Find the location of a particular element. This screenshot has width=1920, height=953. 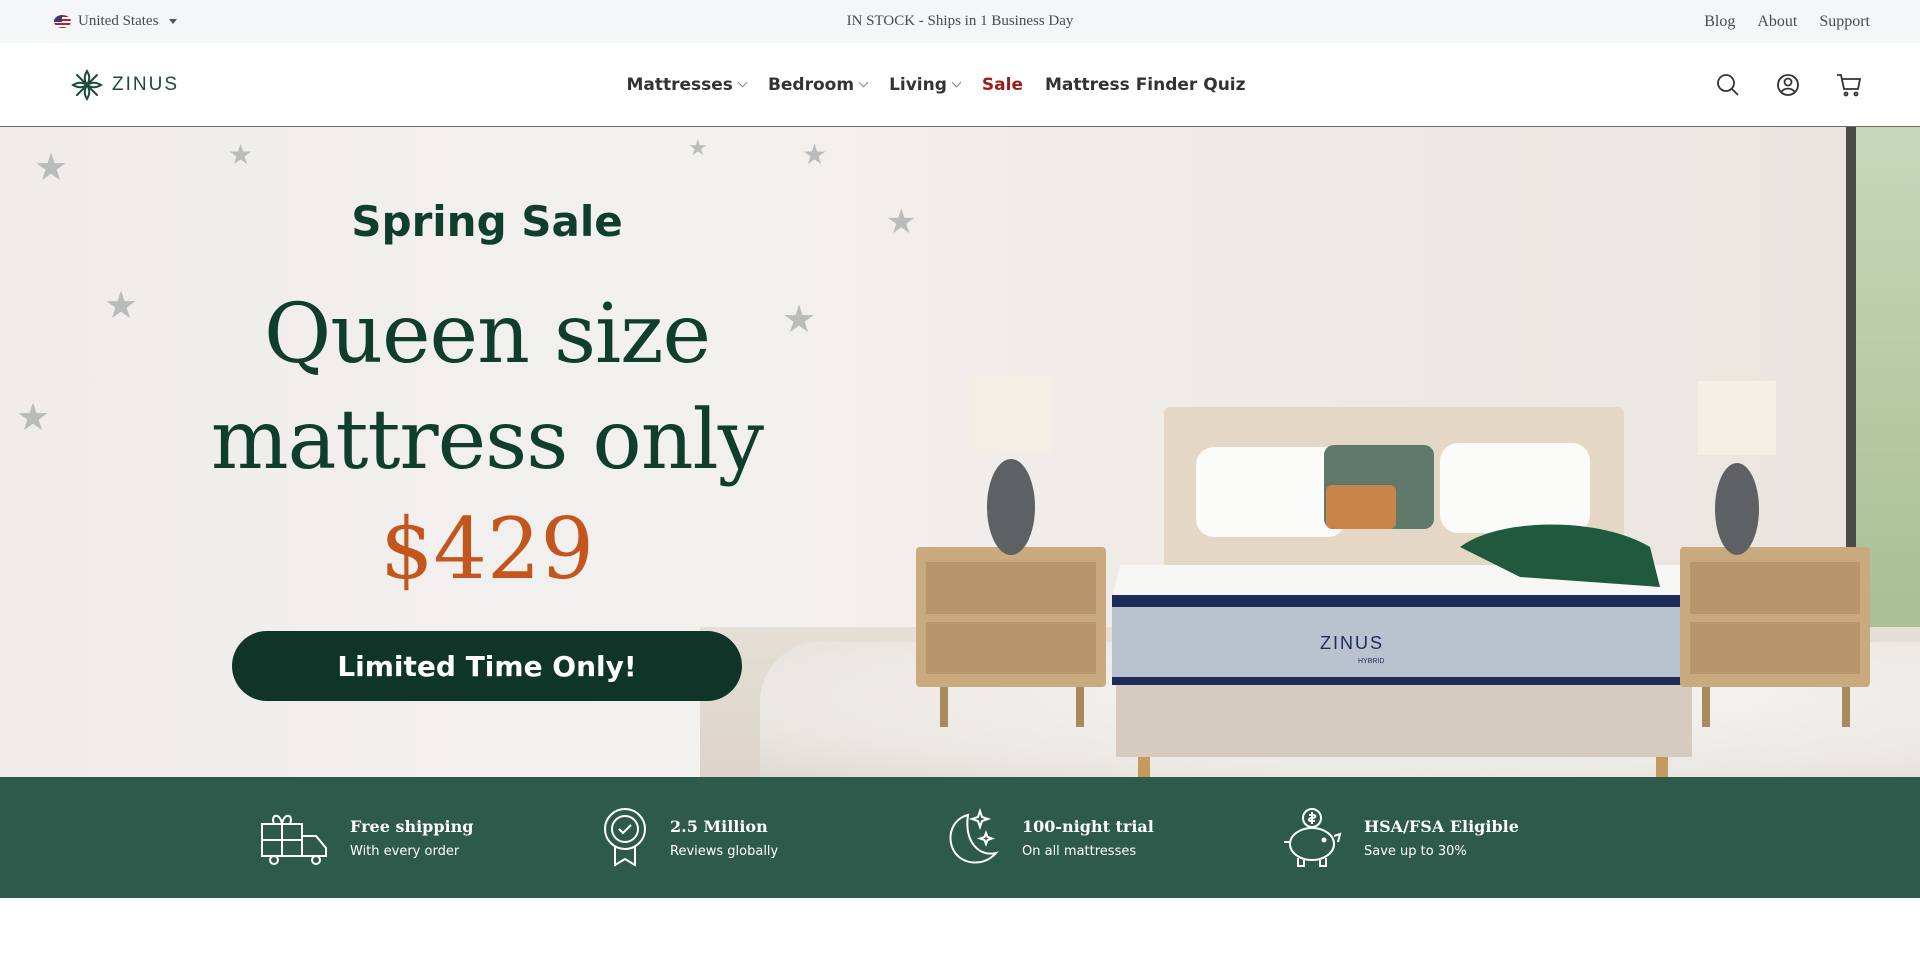

blog-link: Blog is located at coordinates (1719, 22).